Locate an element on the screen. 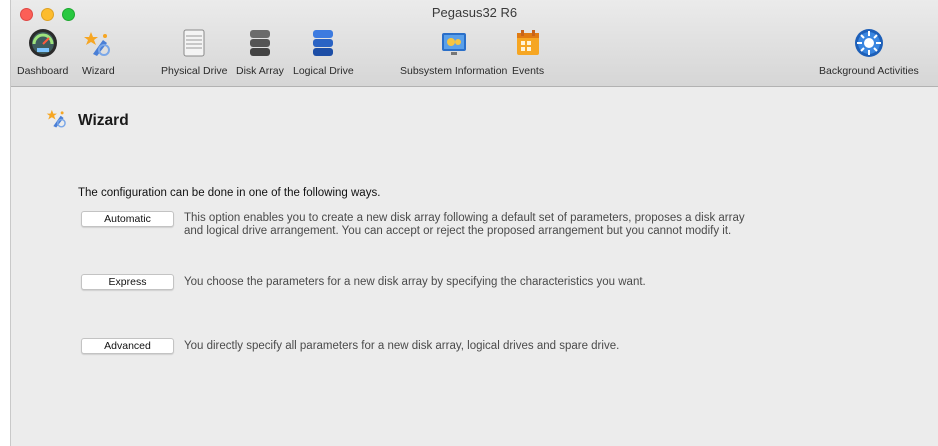  toolbar-disk-array-button: Disk Array is located at coordinates (260, 52).